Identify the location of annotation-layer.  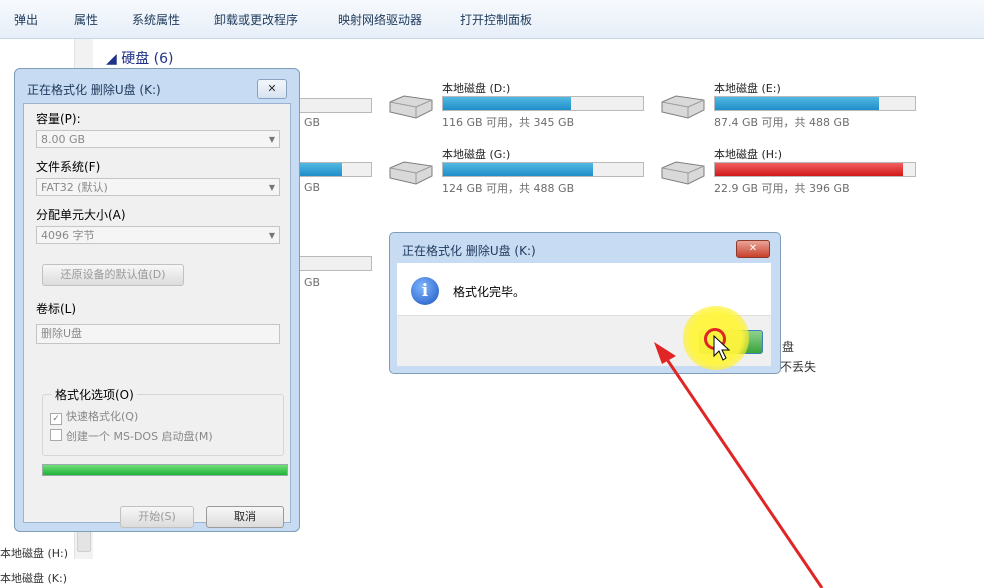
(739, 461).